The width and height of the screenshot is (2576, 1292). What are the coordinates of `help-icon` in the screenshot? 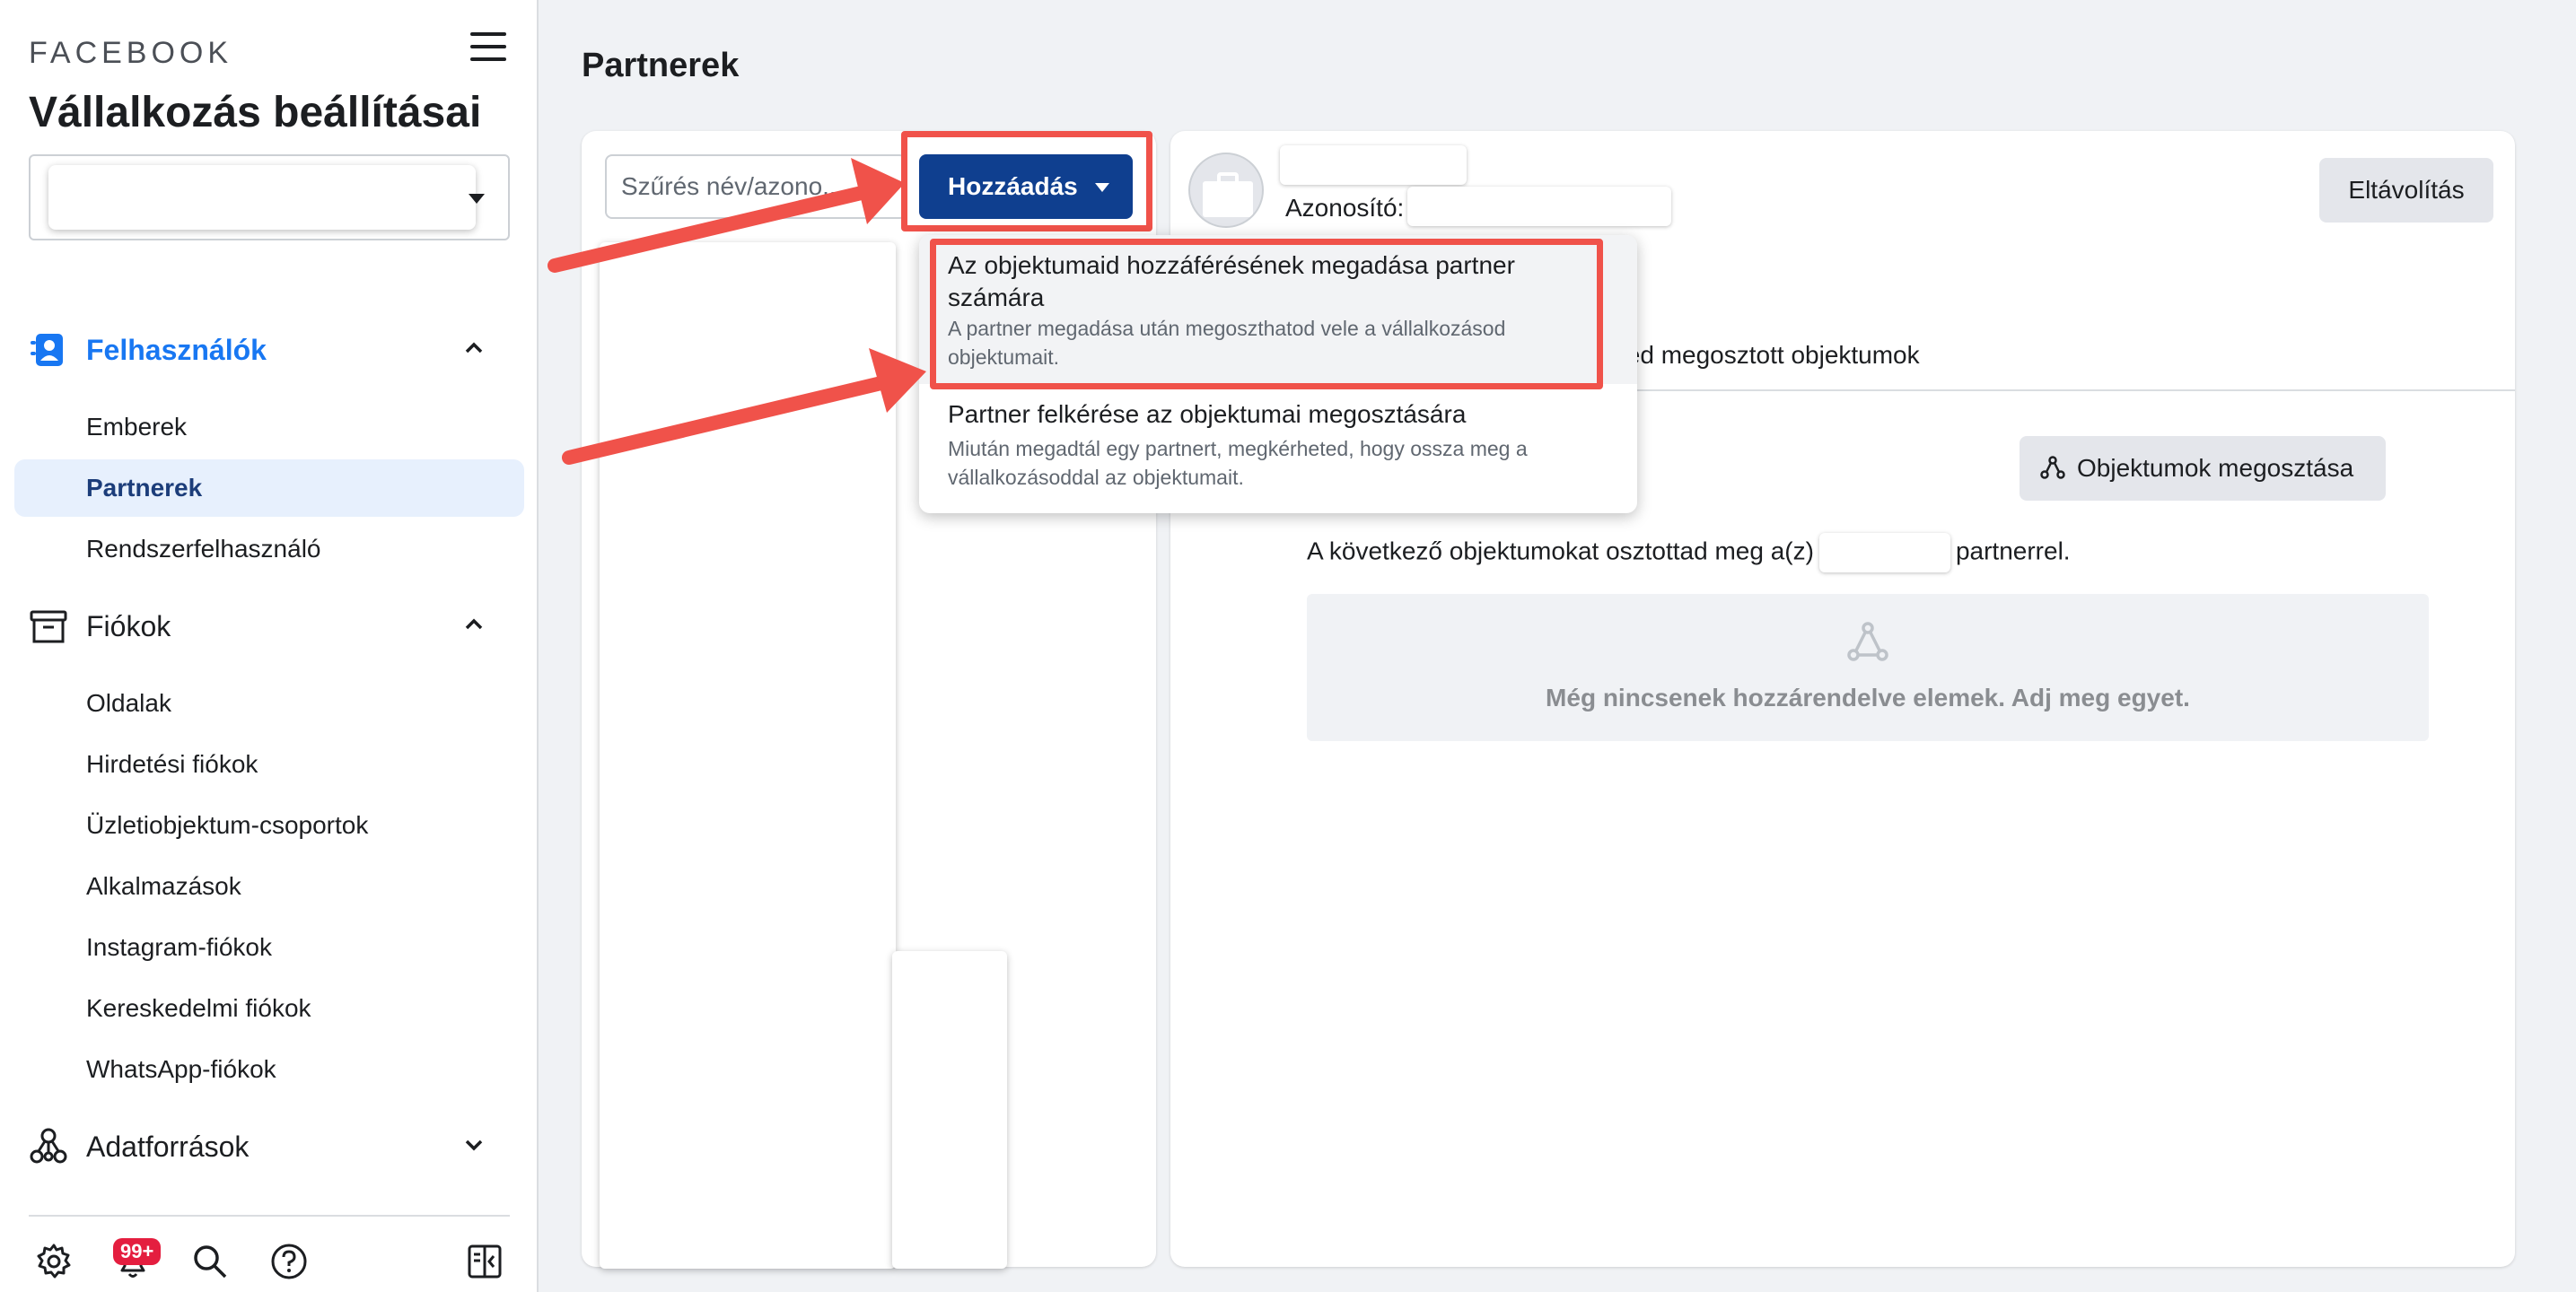 It's located at (289, 1261).